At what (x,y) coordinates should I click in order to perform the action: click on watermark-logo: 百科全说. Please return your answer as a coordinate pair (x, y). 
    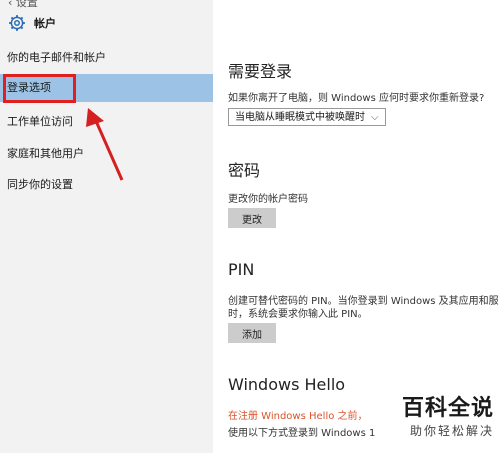
    Looking at the image, I should click on (447, 408).